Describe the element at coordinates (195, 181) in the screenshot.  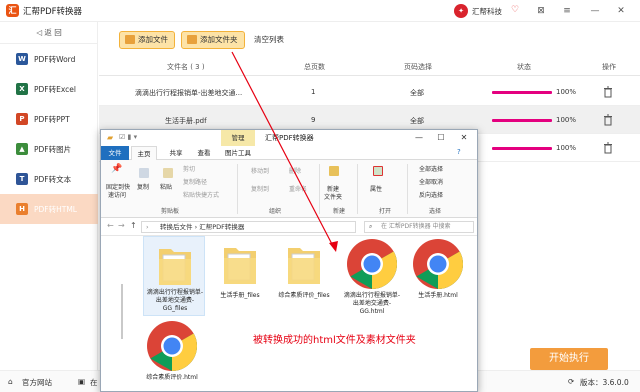
I see `copy-path-button: 复制路径` at that location.